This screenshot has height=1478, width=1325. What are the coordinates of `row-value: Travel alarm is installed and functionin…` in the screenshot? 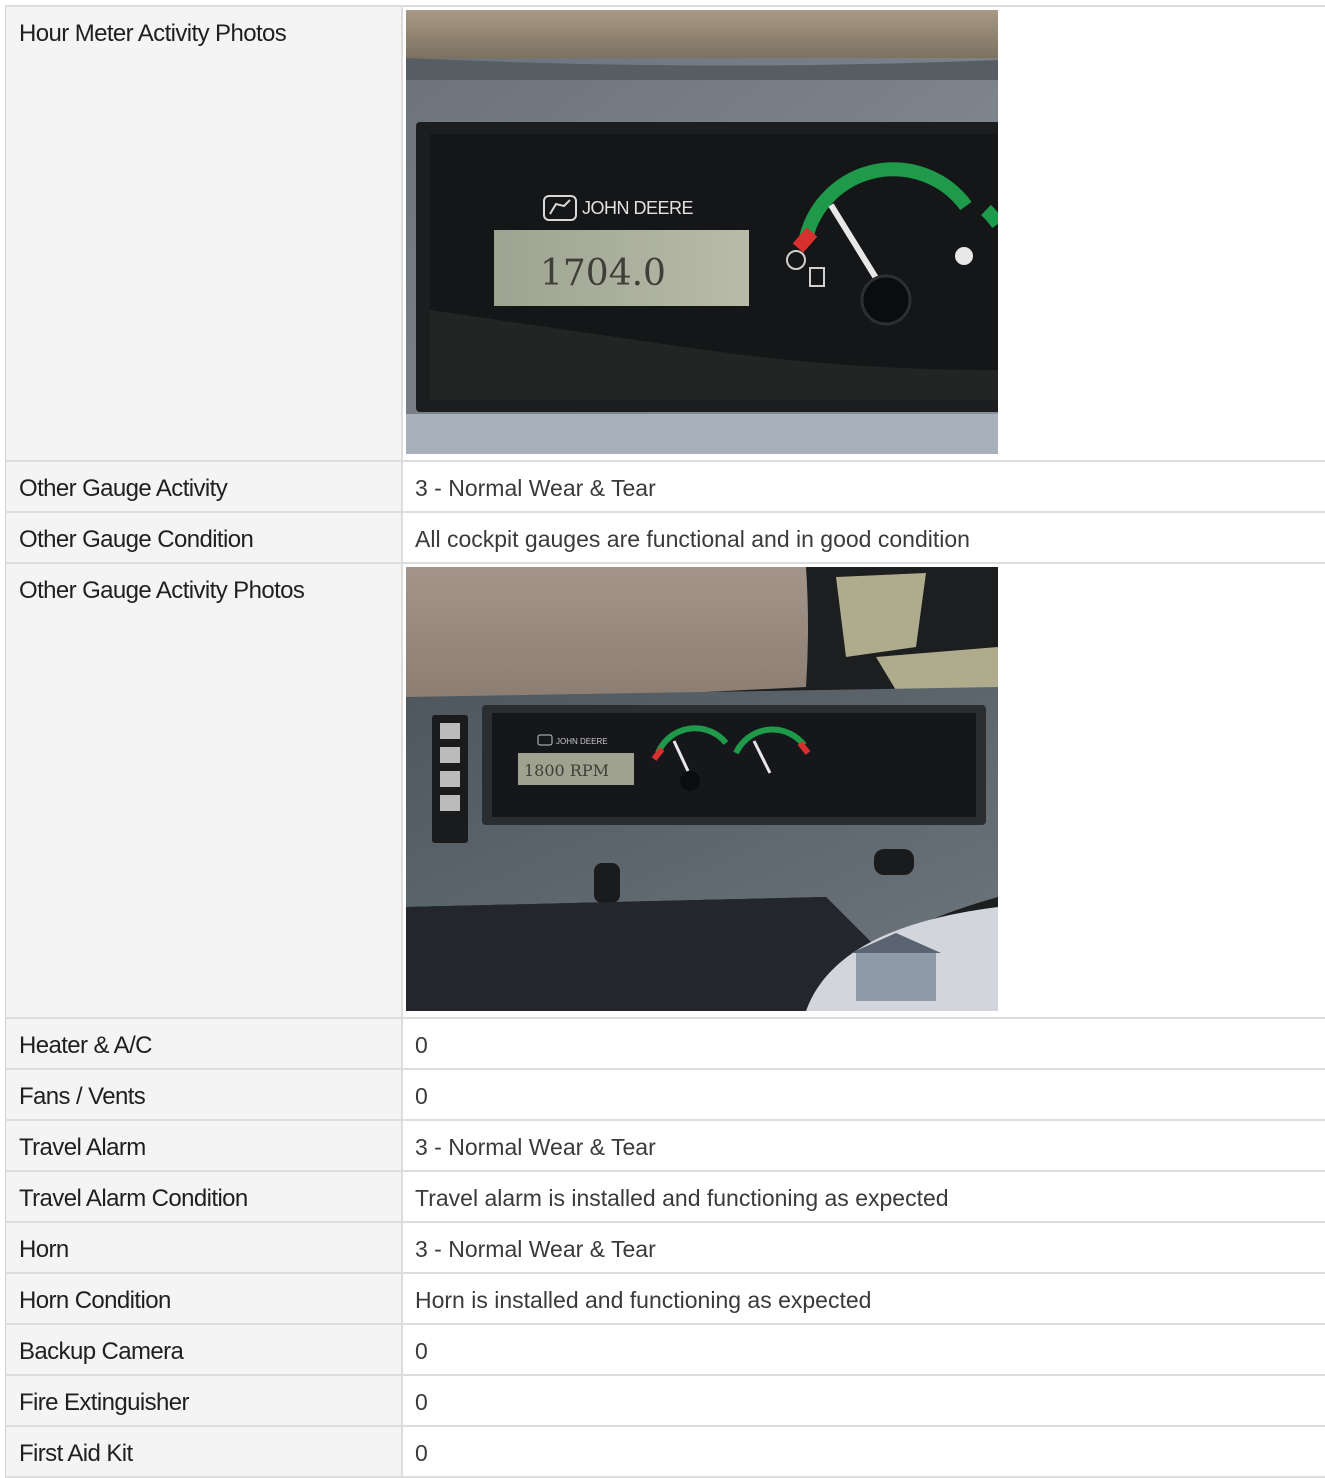 It's located at (863, 1196).